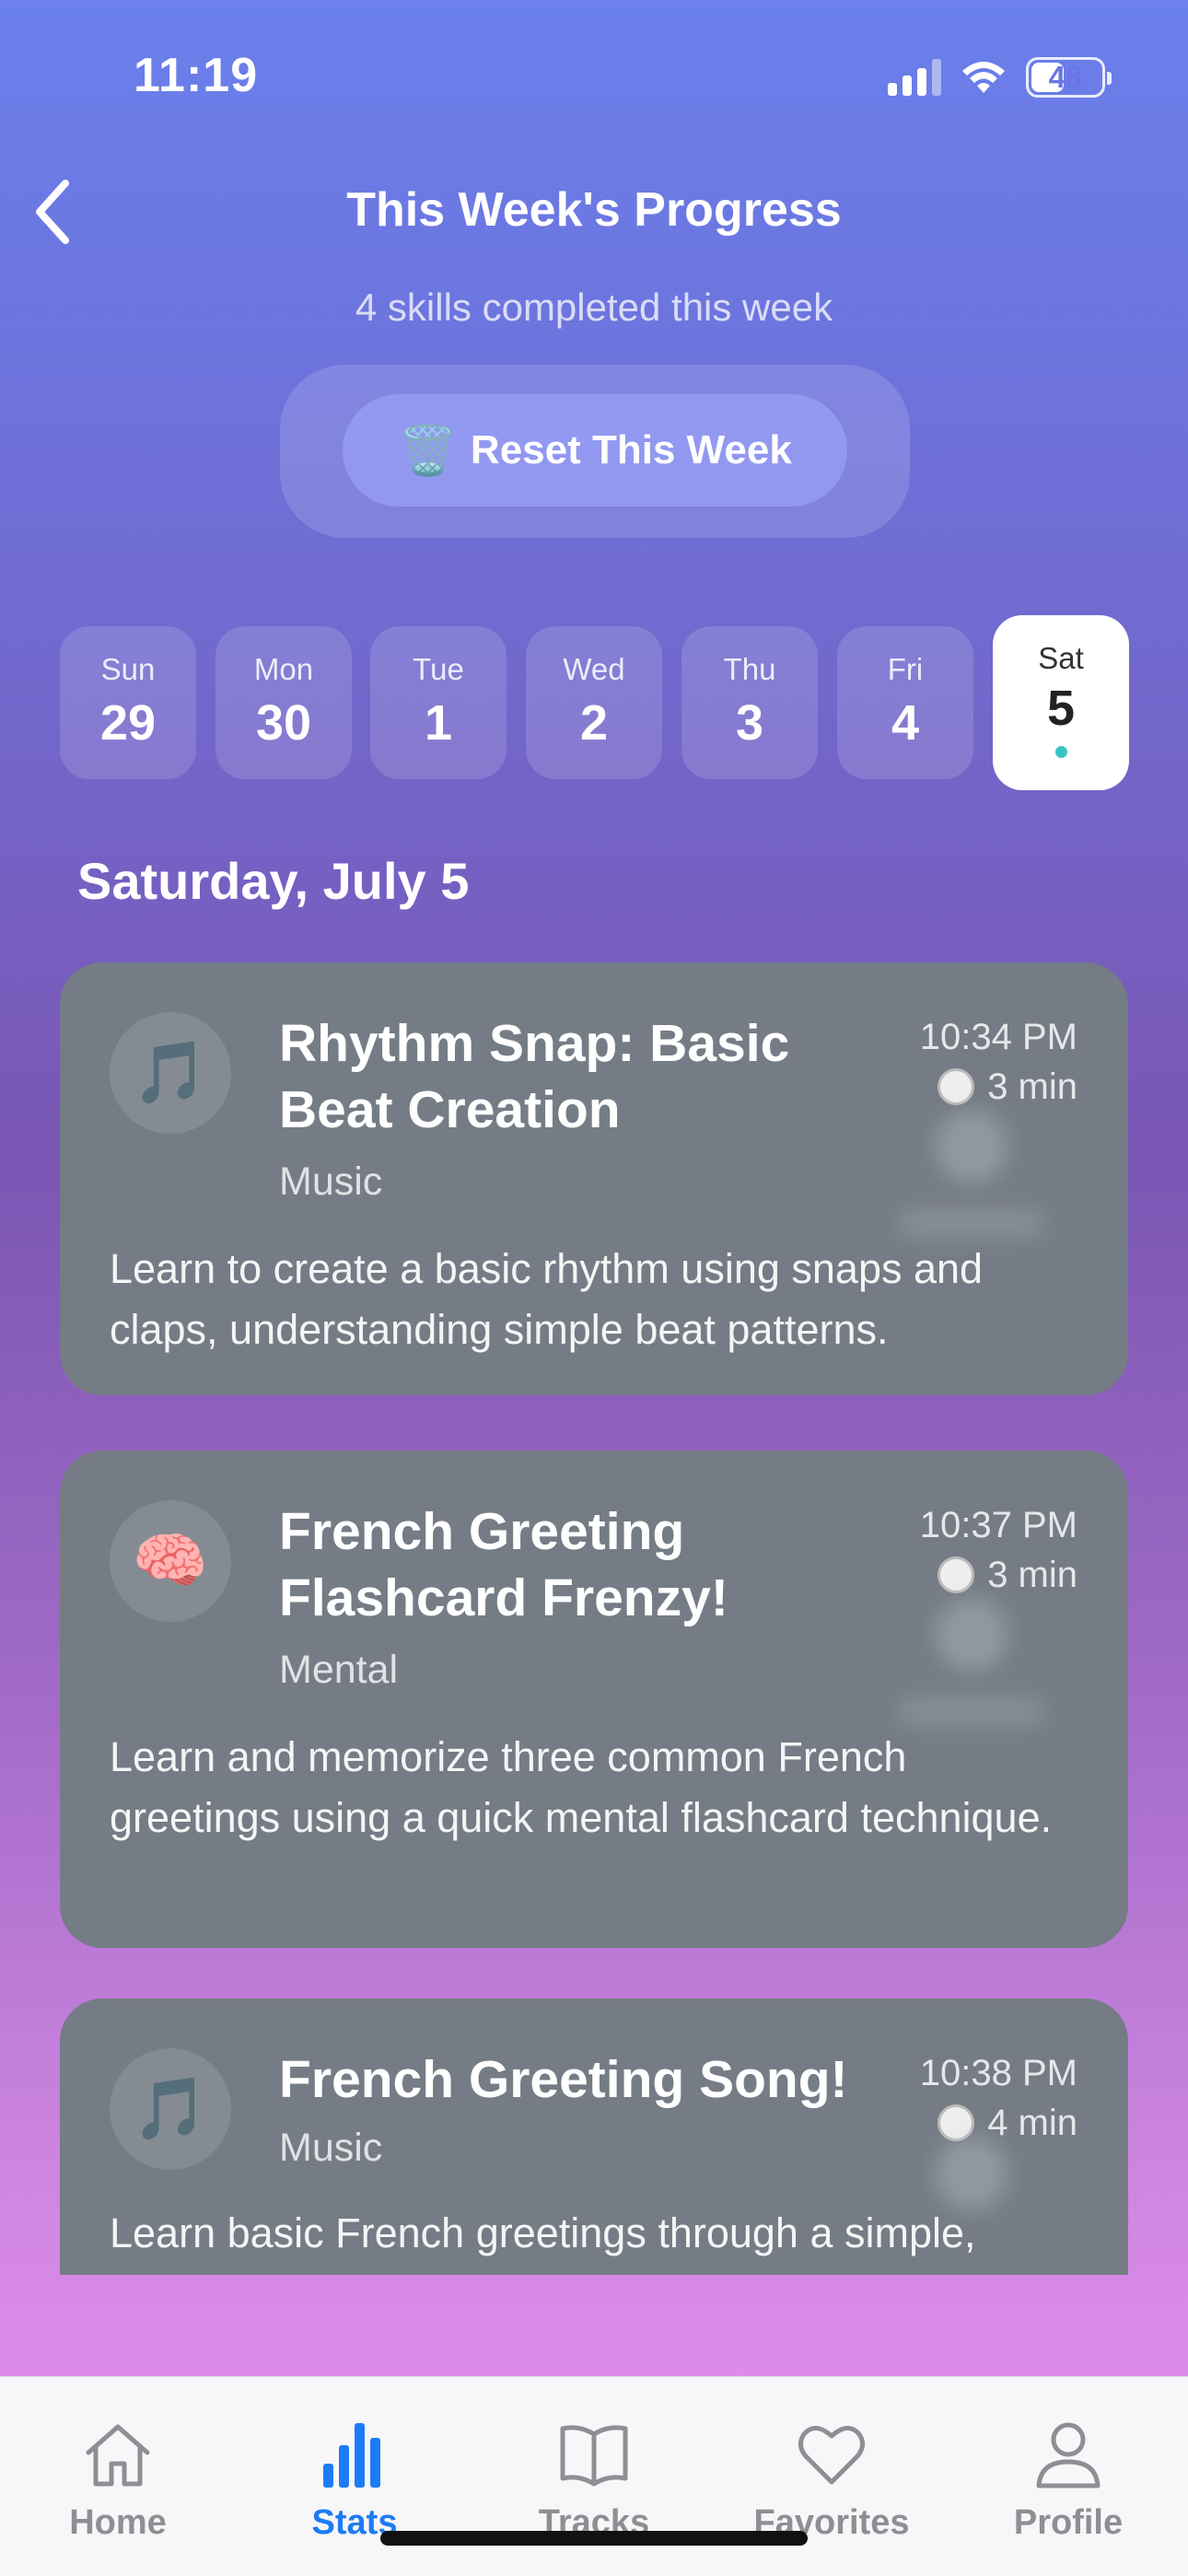  I want to click on reset-week-button: 🗑️ Reset This Week, so click(595, 450).